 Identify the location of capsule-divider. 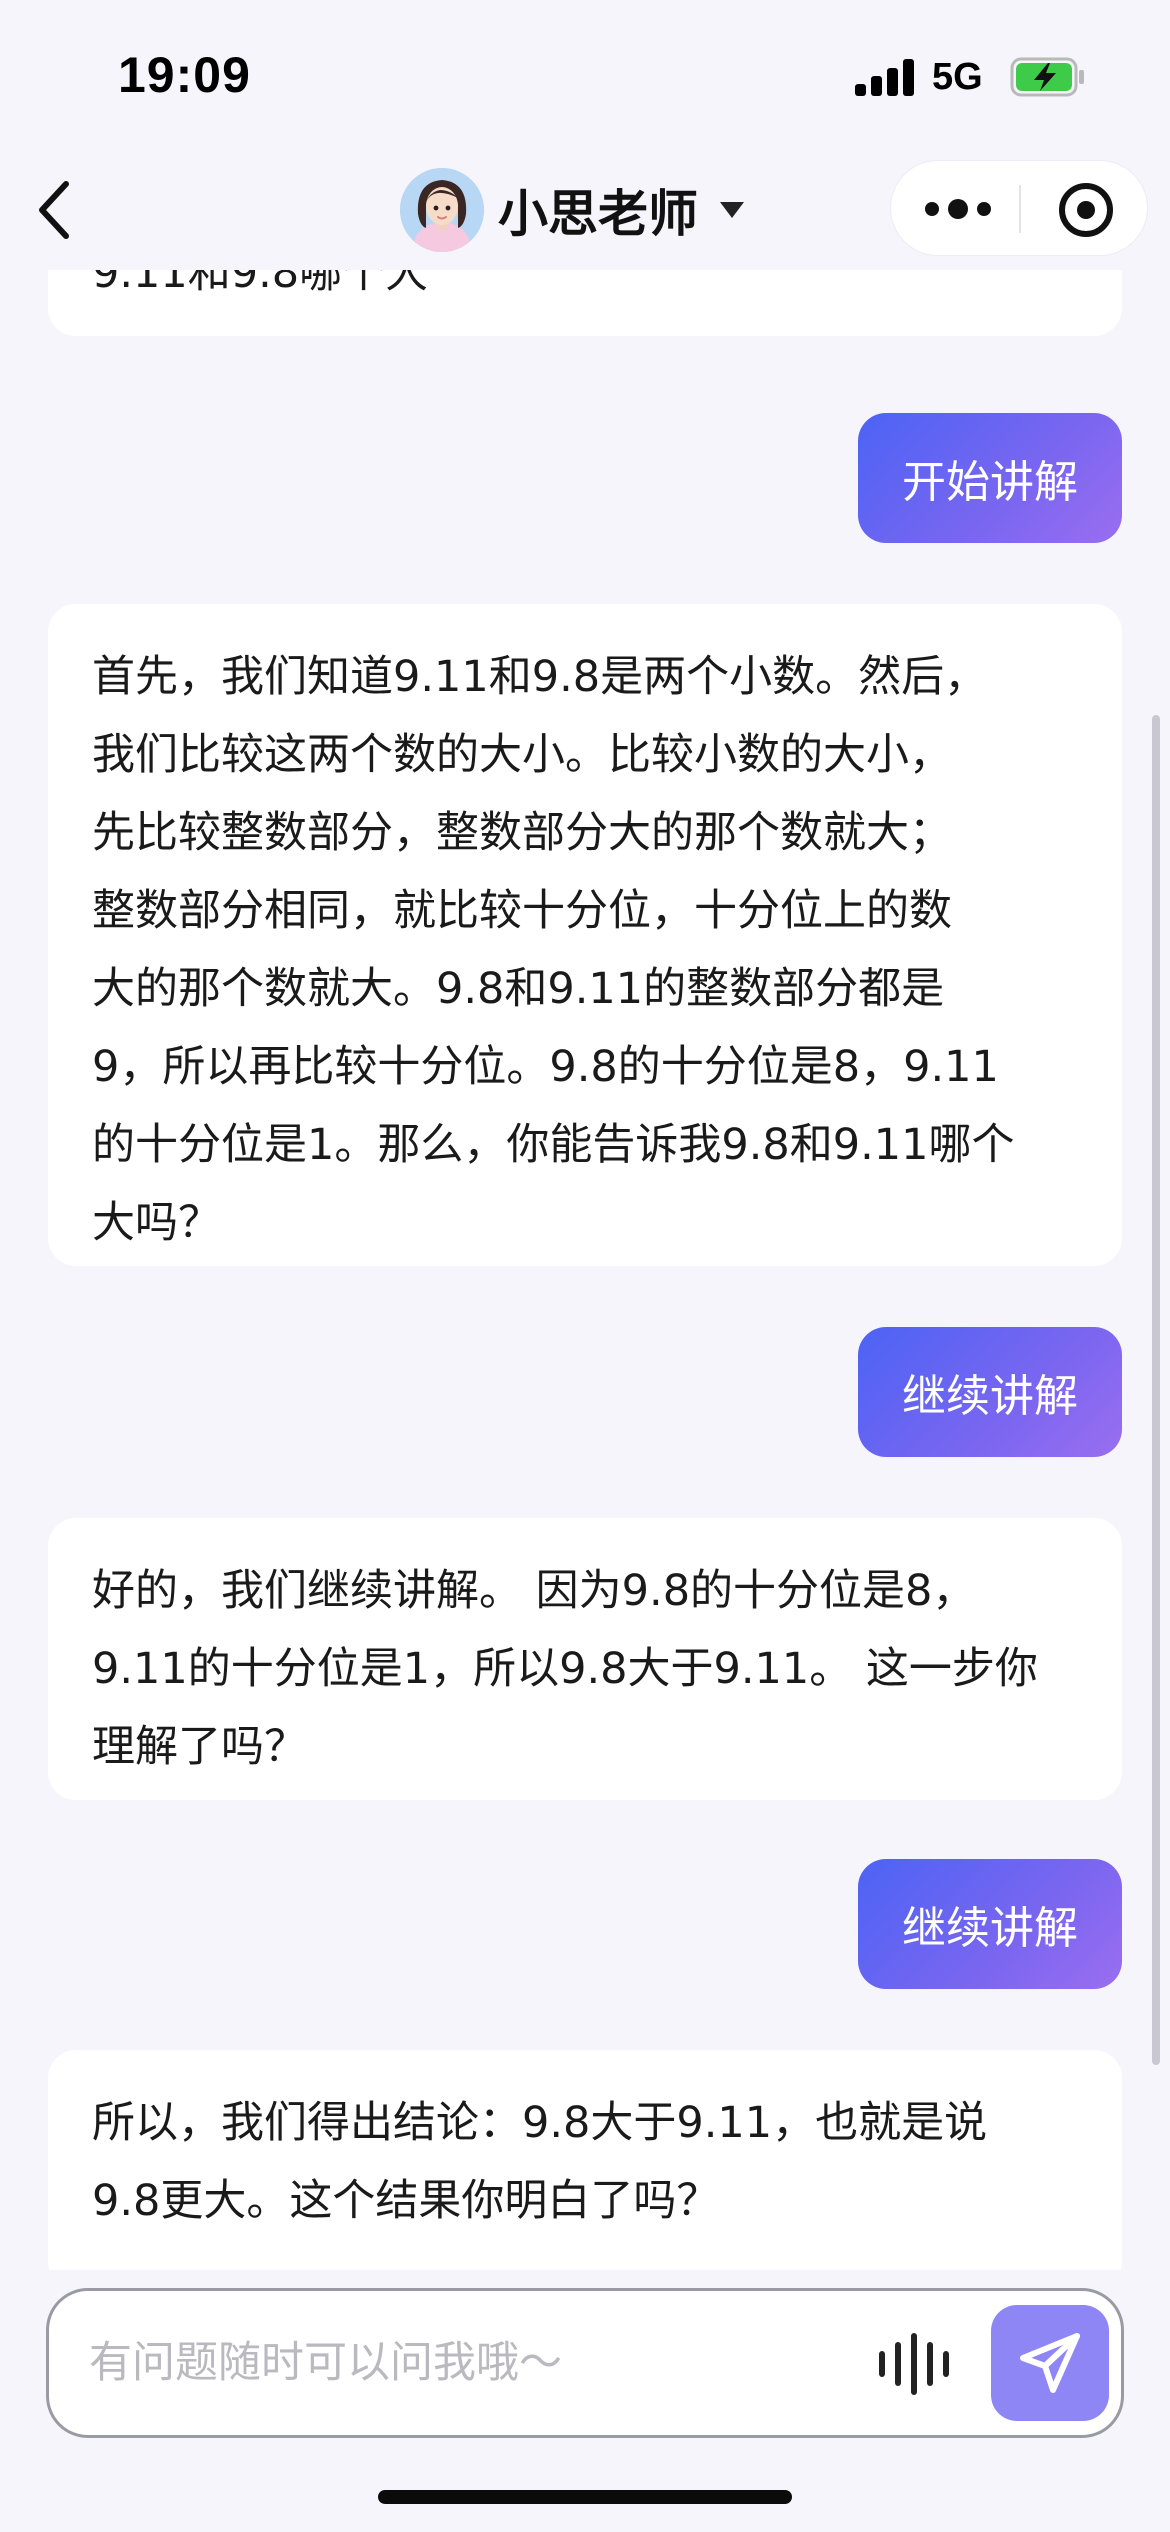
(1020, 209).